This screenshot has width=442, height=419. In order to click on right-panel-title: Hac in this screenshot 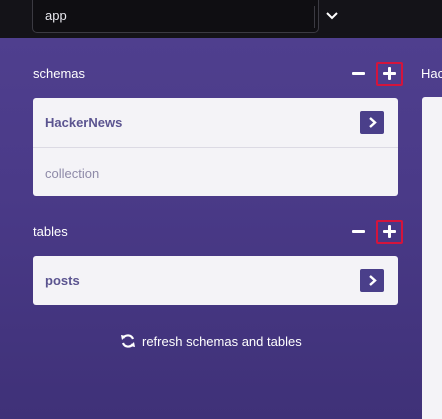, I will do `click(431, 73)`.